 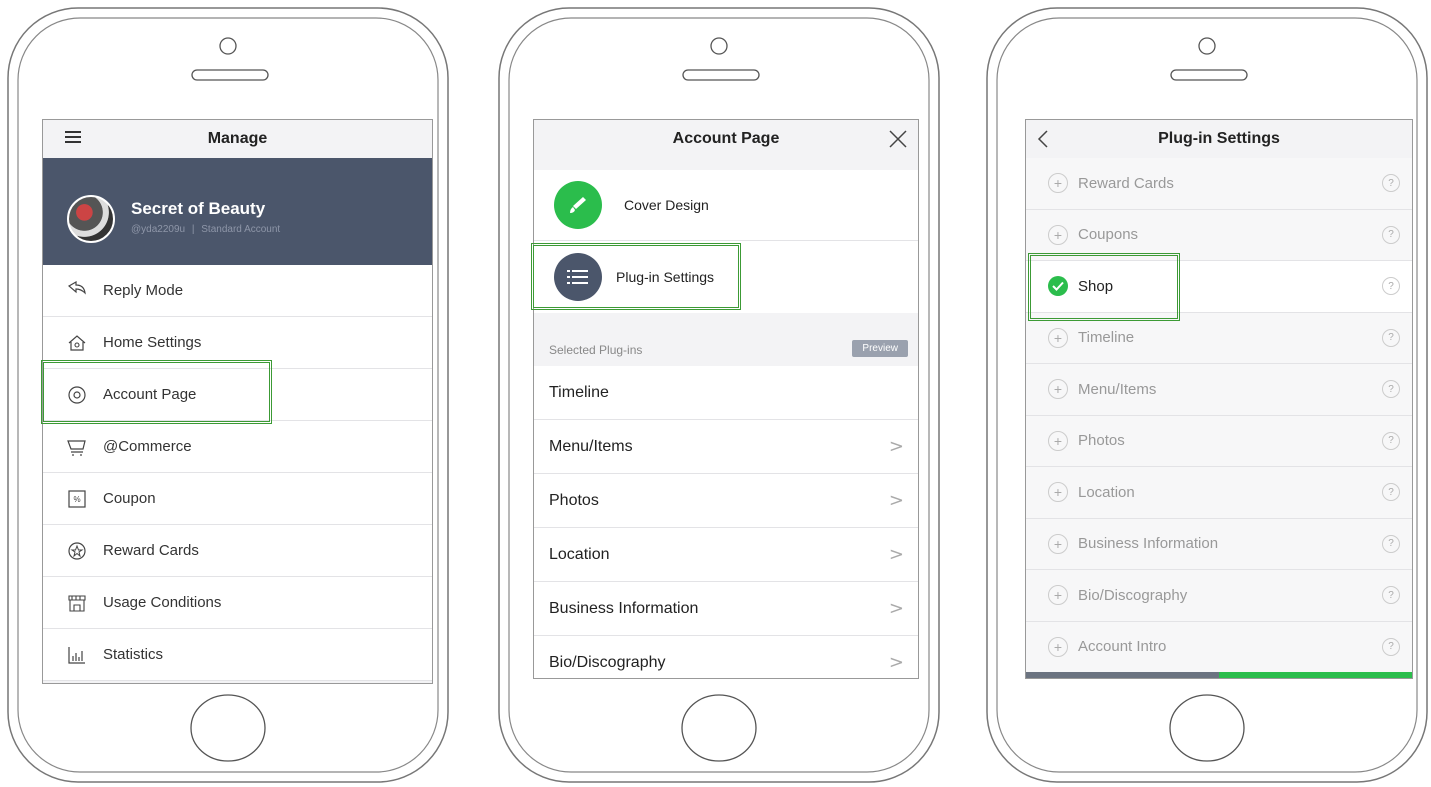 What do you see at coordinates (237, 343) in the screenshot?
I see `menu-item-home-settings: Home Settings` at bounding box center [237, 343].